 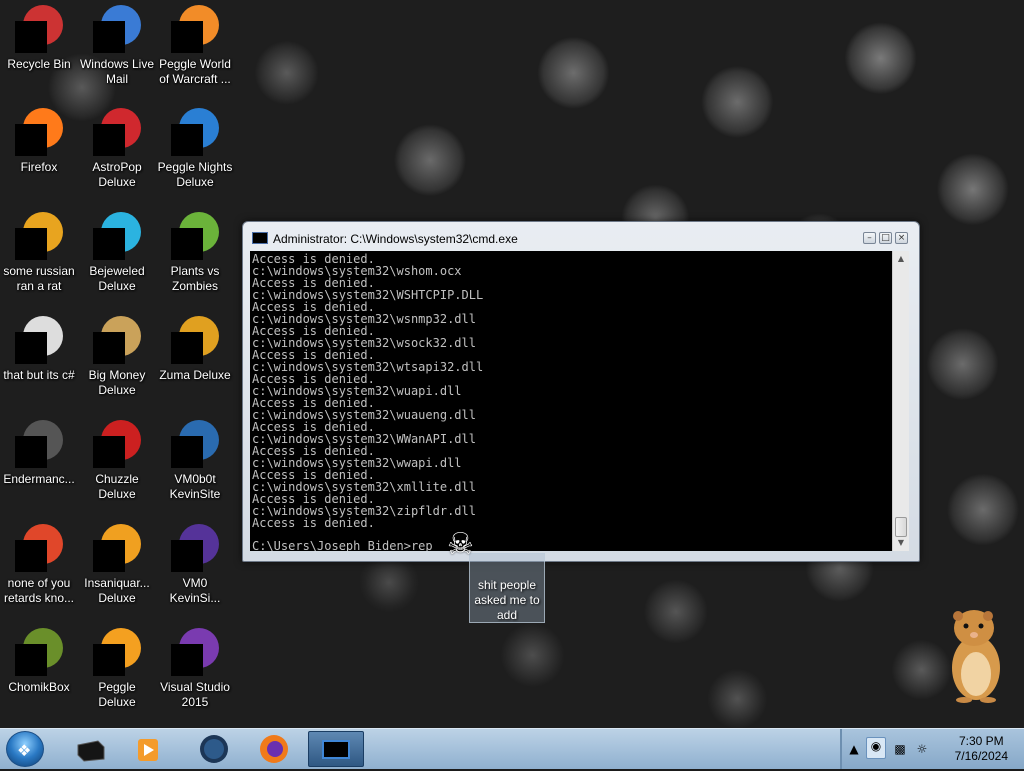 What do you see at coordinates (901, 527) in the screenshot?
I see `scrollbar-thumb` at bounding box center [901, 527].